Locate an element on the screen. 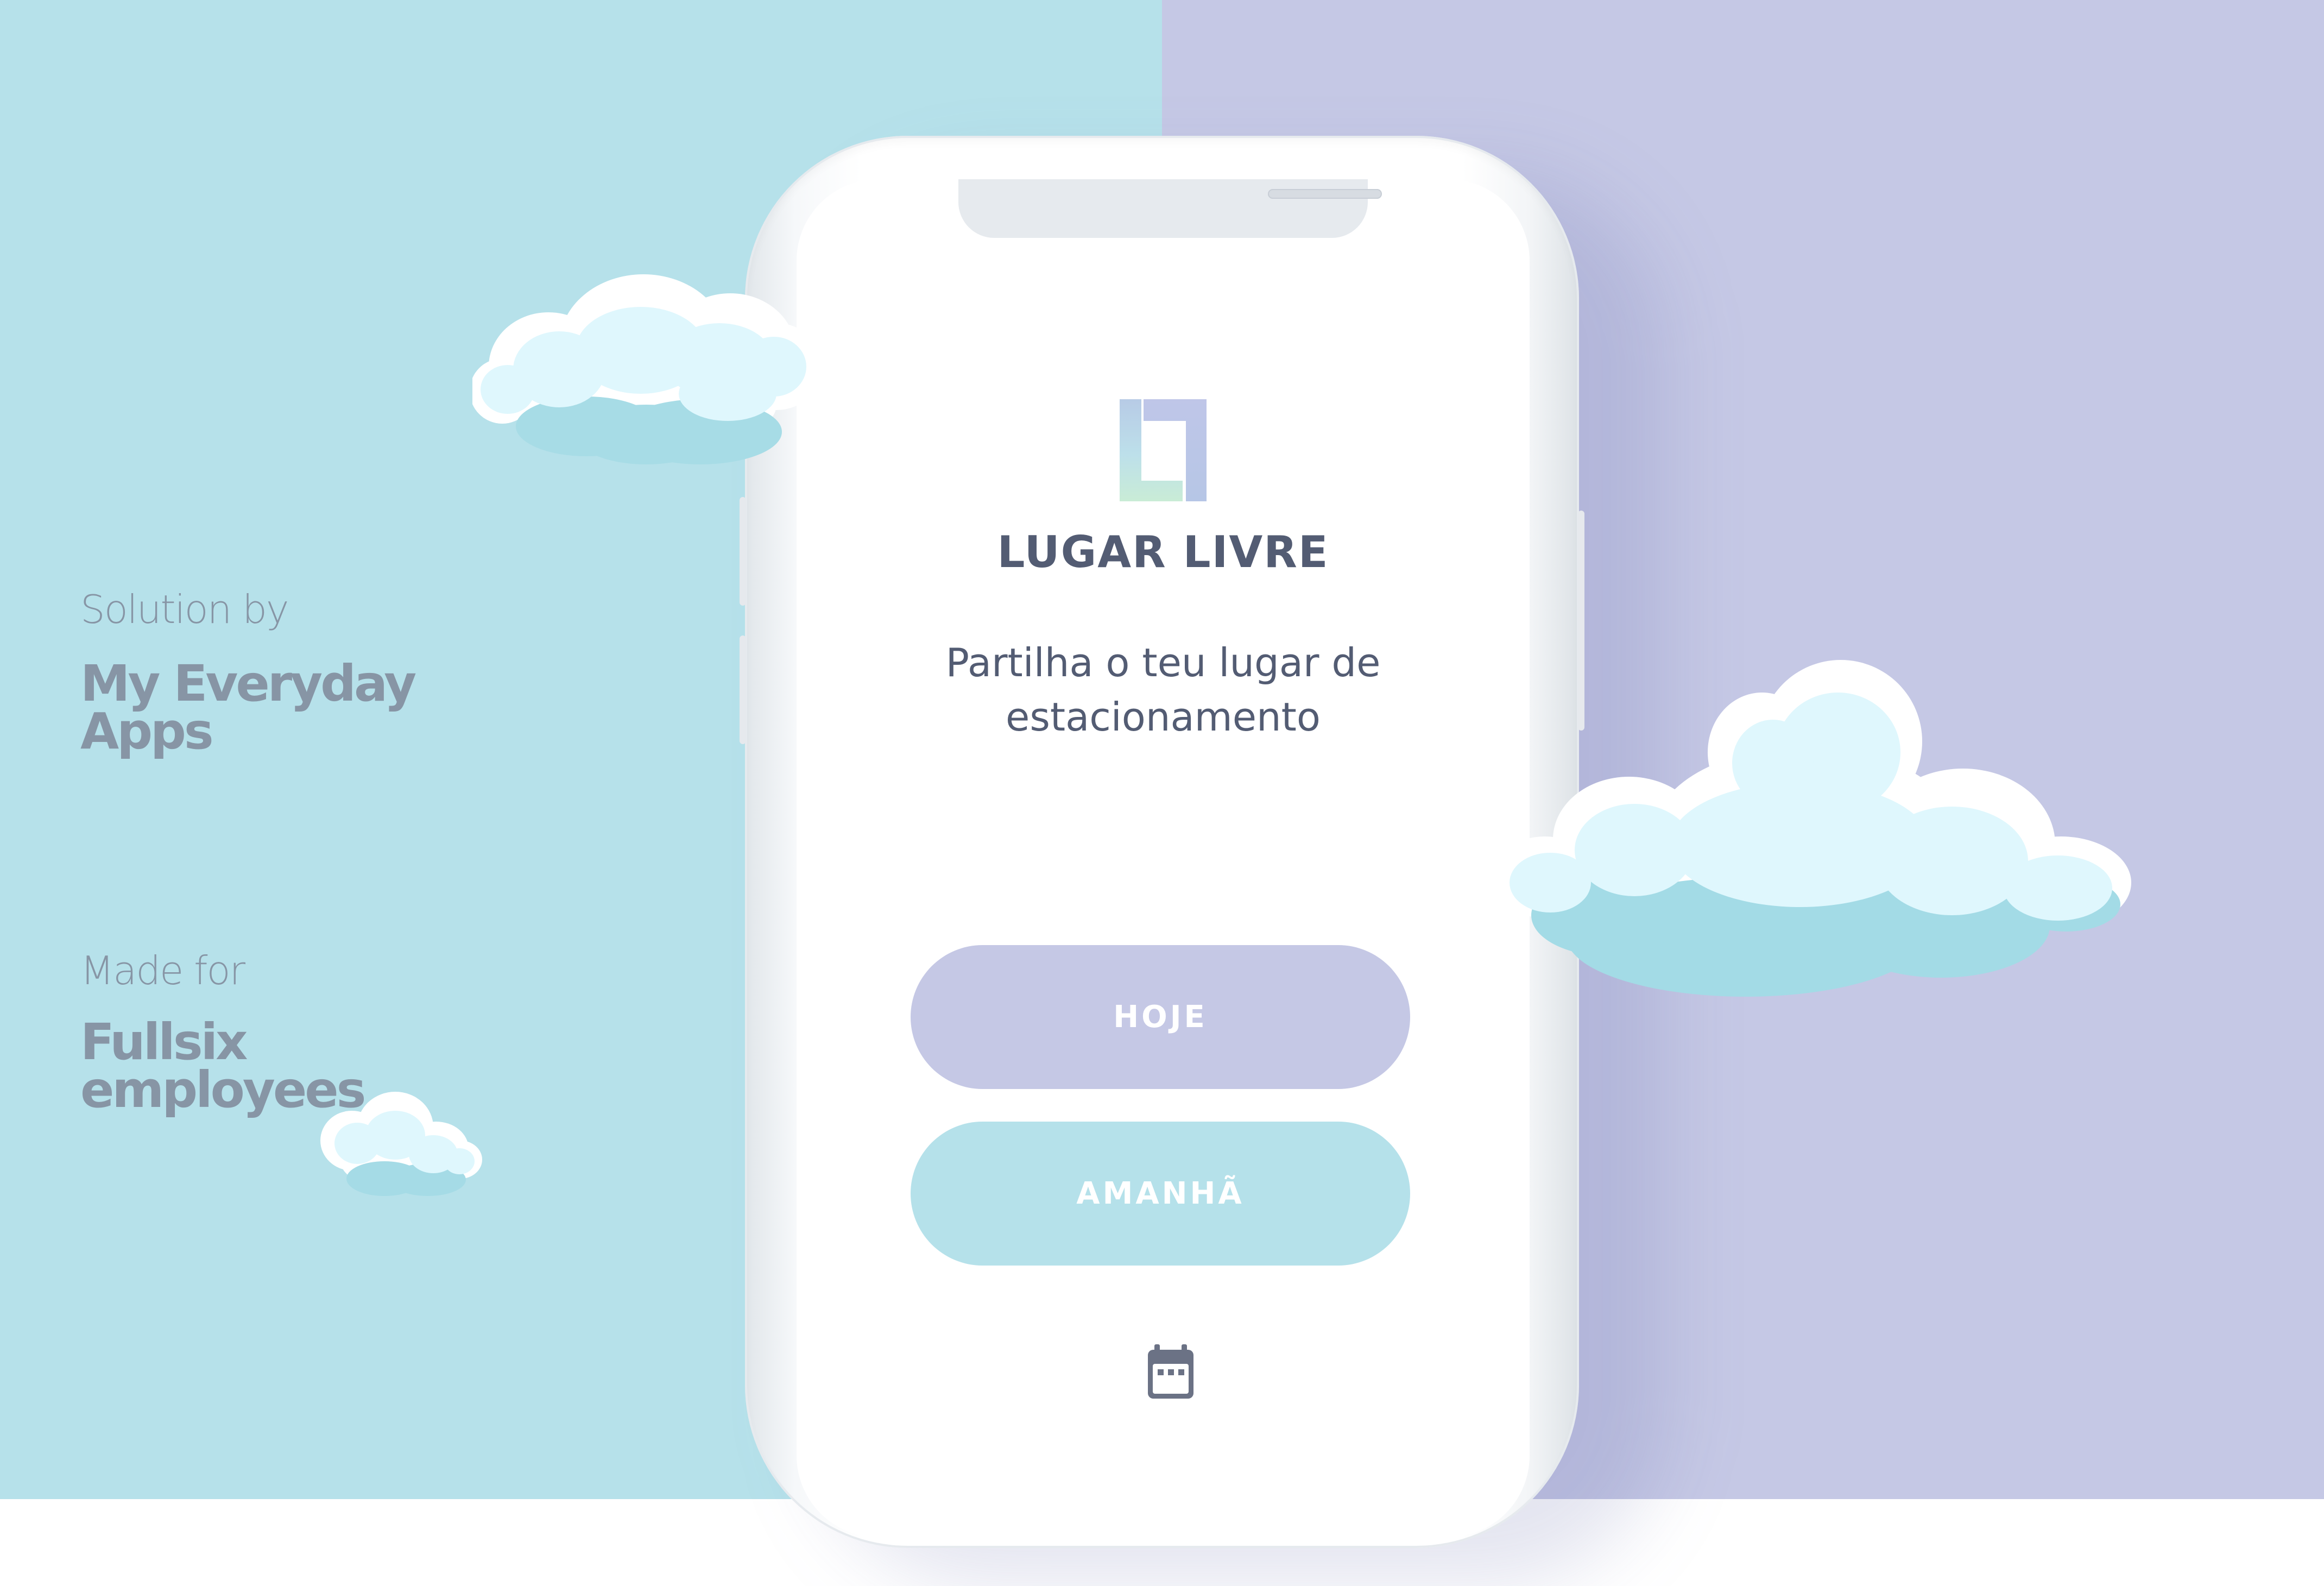  phone-volume-up-button is located at coordinates (743, 551).